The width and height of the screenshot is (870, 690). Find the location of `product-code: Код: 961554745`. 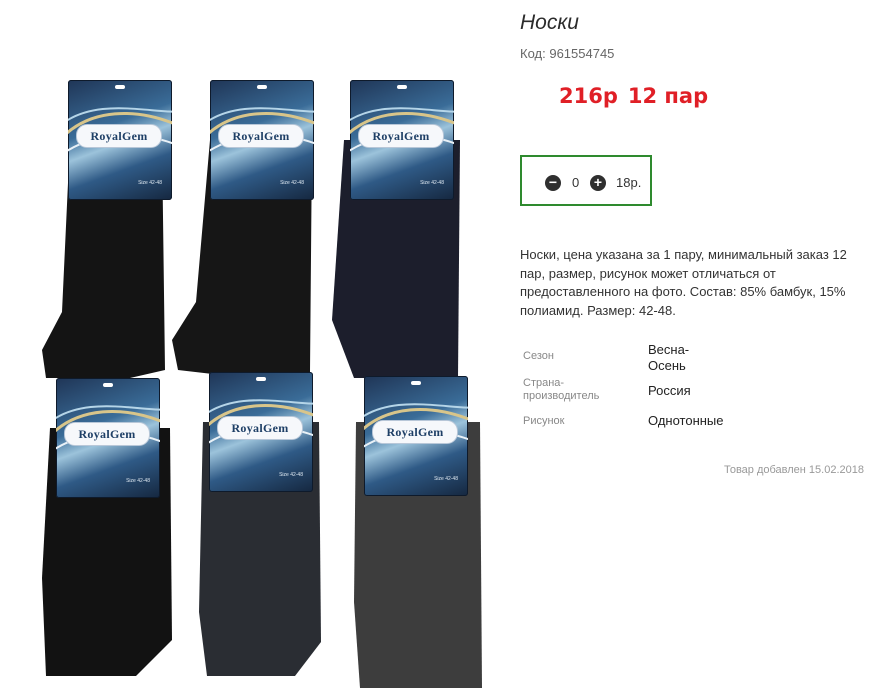

product-code: Код: 961554745 is located at coordinates (567, 53).